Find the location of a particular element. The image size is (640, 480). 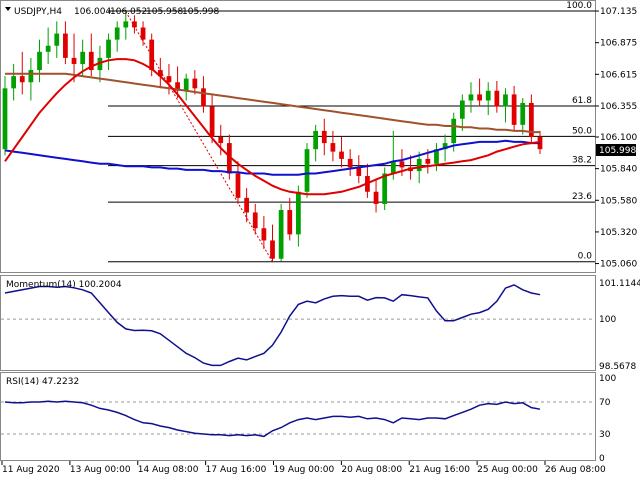

time-tick-label: 26 Aug 08:00 is located at coordinates (575, 470).